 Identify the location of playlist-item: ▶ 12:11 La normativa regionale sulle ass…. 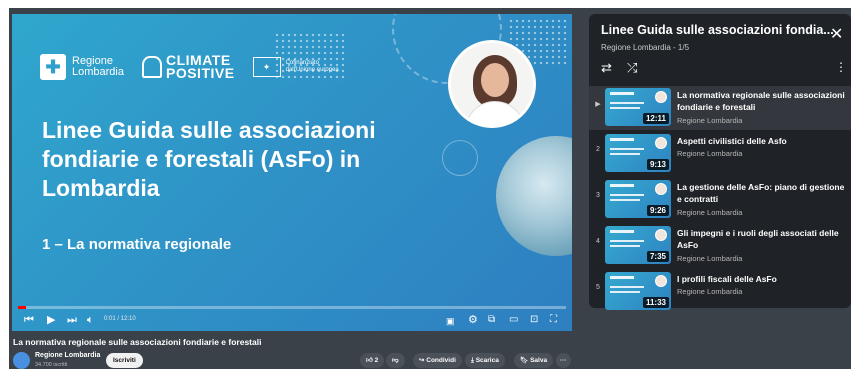
(720, 108).